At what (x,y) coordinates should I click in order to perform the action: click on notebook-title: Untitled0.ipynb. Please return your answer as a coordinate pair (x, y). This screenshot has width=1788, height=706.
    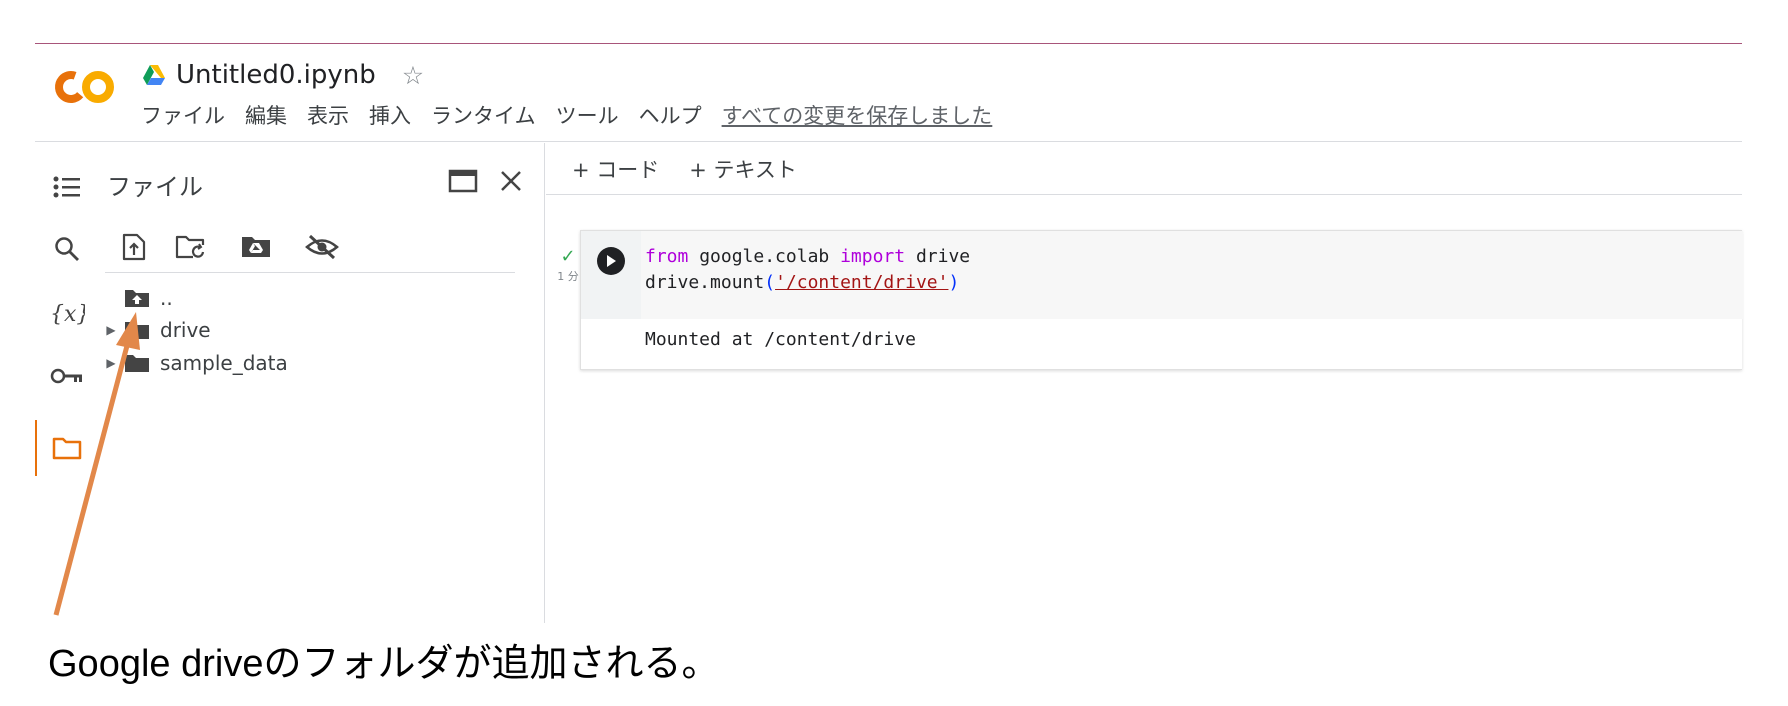
    Looking at the image, I should click on (276, 75).